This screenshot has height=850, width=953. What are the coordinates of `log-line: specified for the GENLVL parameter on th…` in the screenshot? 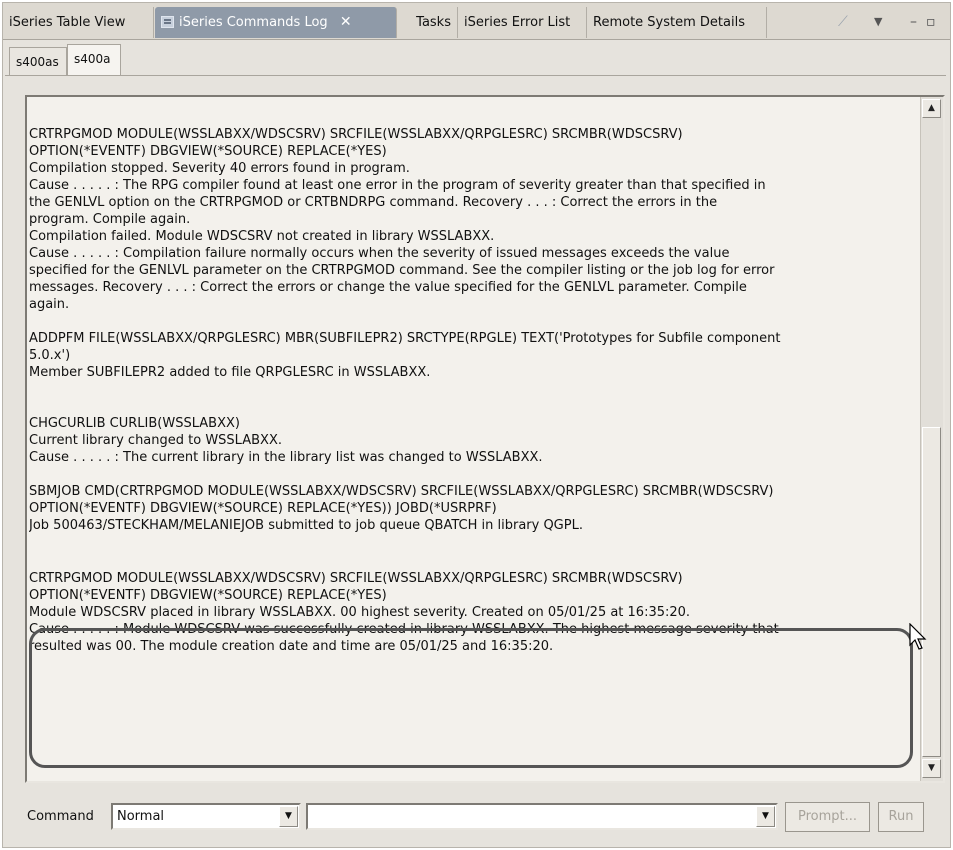 It's located at (402, 270).